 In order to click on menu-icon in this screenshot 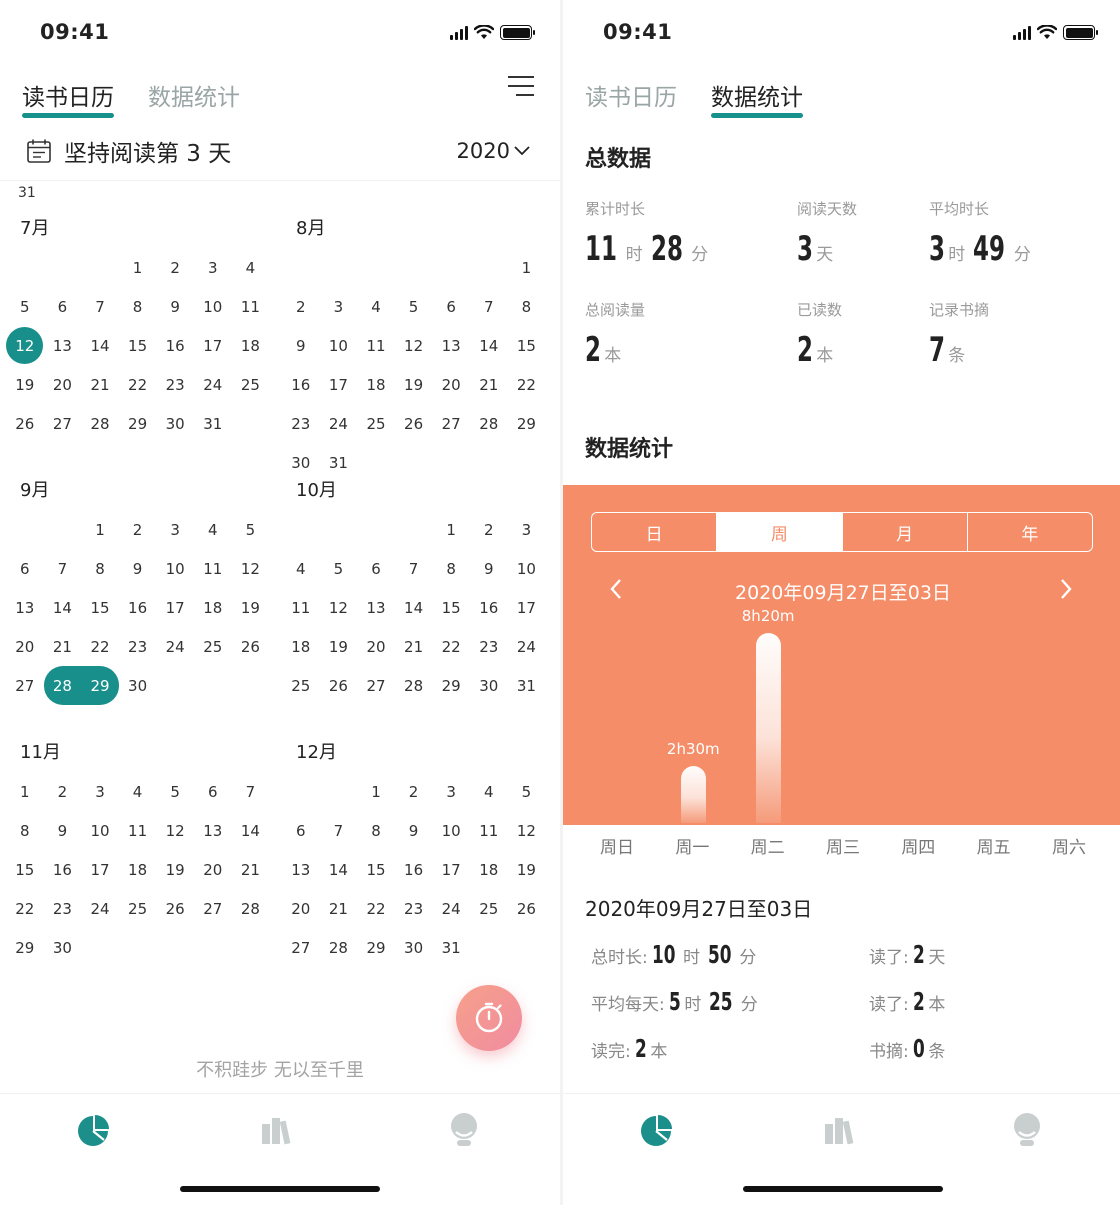, I will do `click(521, 88)`.